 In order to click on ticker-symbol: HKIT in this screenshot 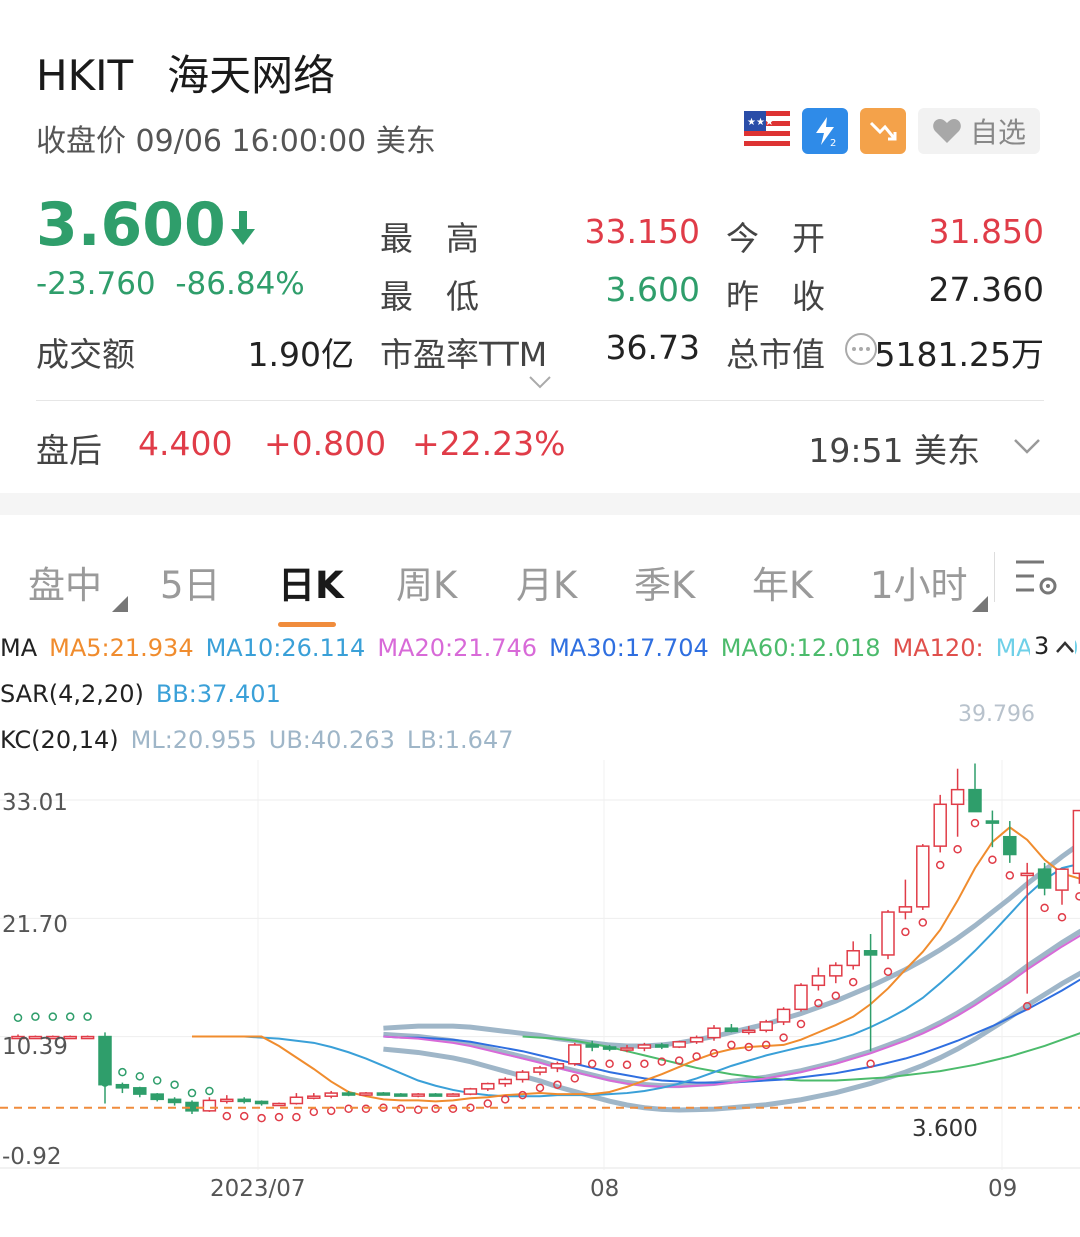, I will do `click(85, 75)`.